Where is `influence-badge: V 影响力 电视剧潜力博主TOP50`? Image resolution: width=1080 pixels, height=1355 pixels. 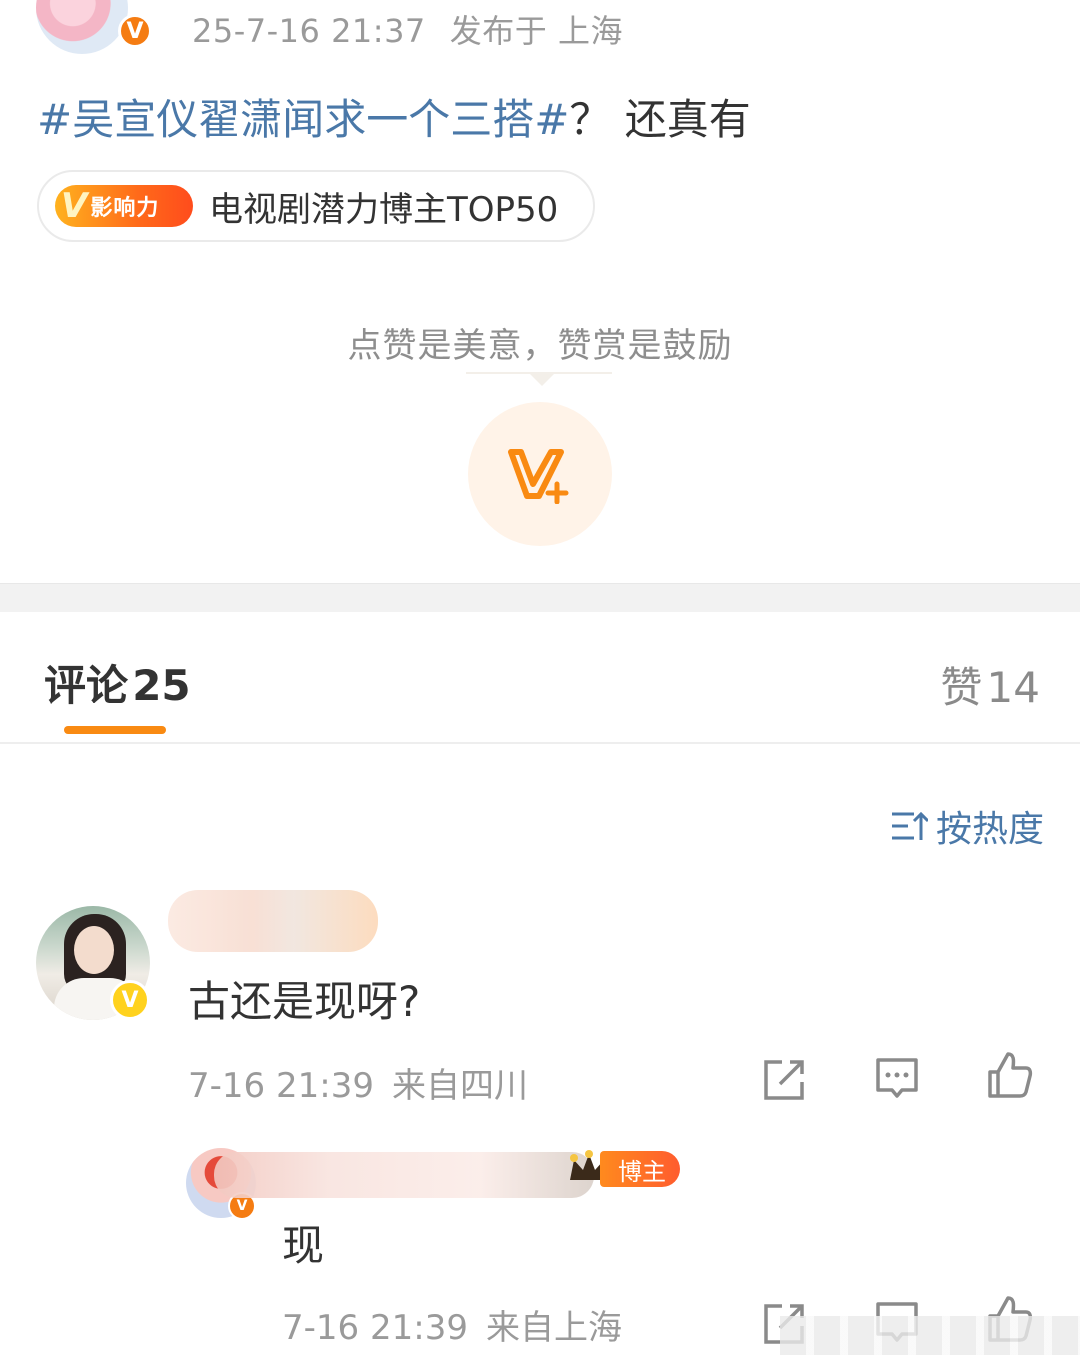
influence-badge: V 影响力 电视剧潜力博主TOP50 is located at coordinates (316, 206).